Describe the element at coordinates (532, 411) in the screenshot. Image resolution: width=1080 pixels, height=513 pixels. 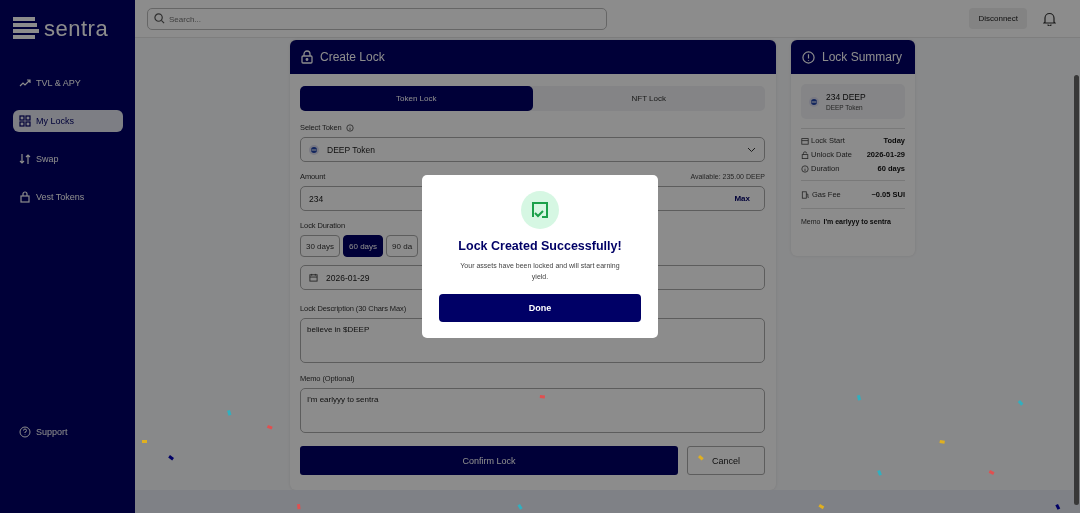
I see `memo-field: I'm earlyyy to sentra` at that location.